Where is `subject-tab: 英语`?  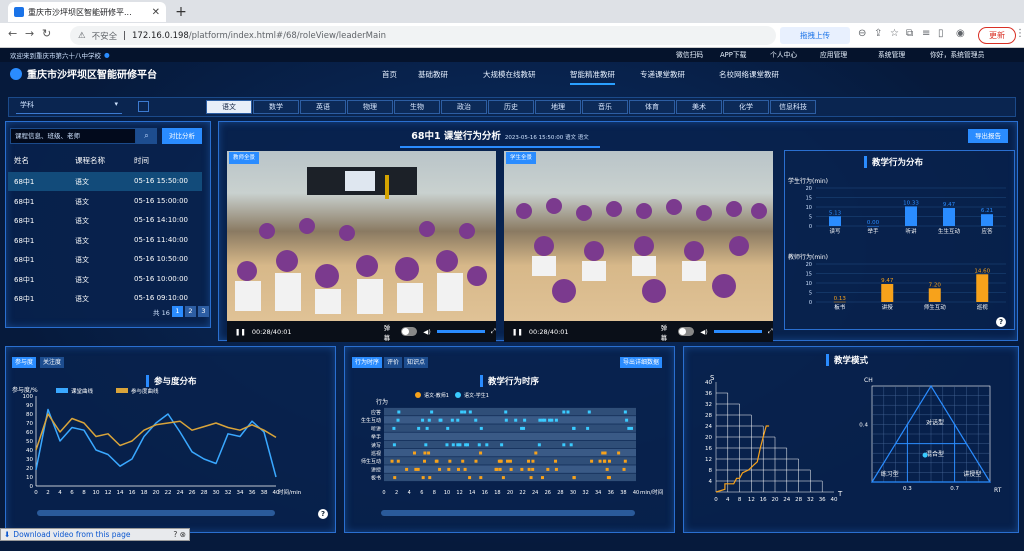 subject-tab: 英语 is located at coordinates (323, 107).